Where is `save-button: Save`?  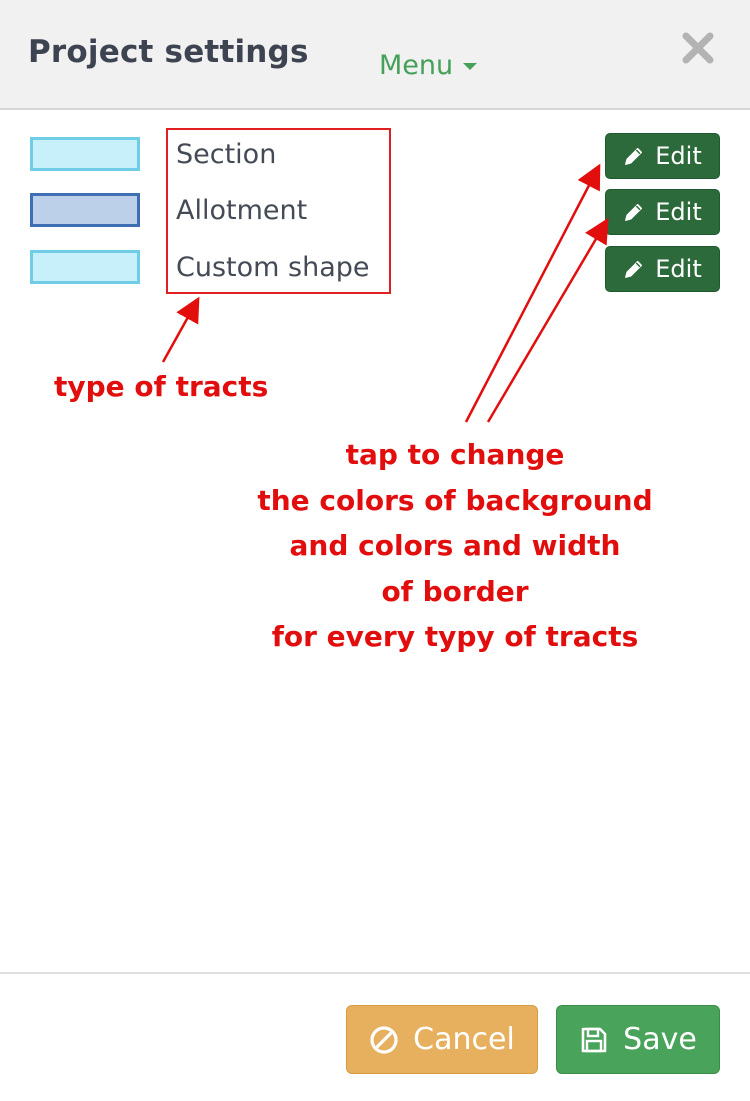 save-button: Save is located at coordinates (638, 1039).